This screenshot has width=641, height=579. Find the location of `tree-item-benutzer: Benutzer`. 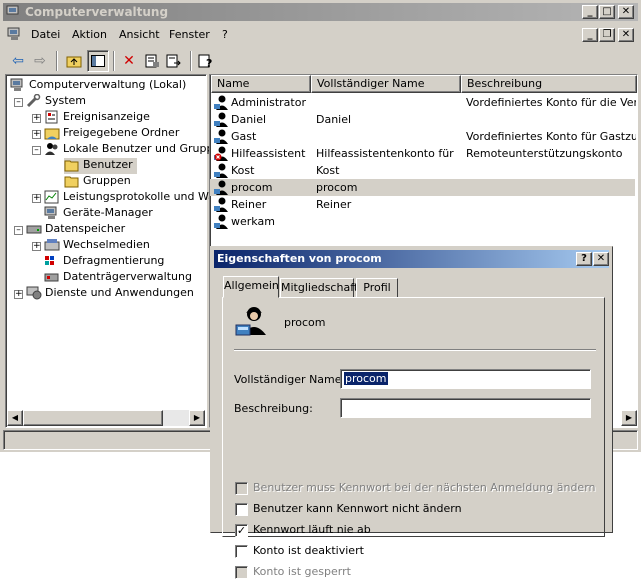

tree-item-benutzer: Benutzer is located at coordinates (100, 166).